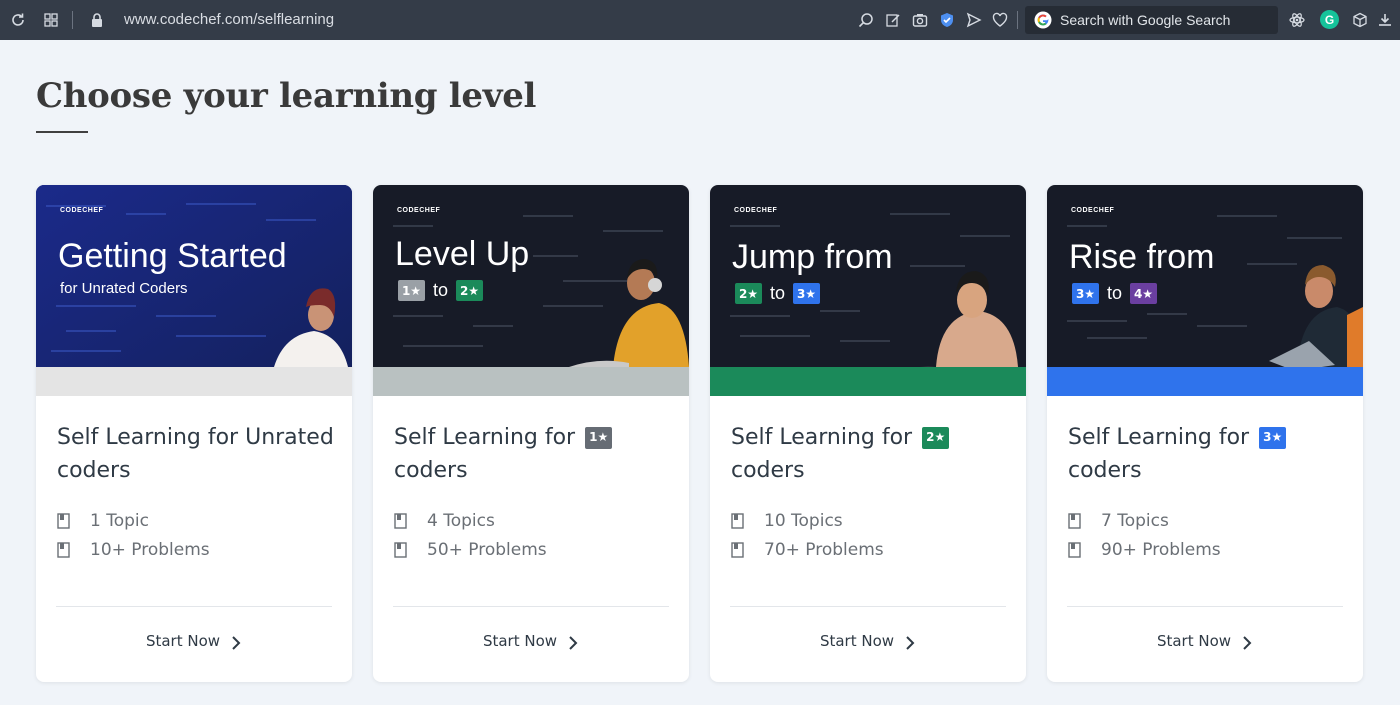  I want to click on star-rating-badge: 1★, so click(599, 437).